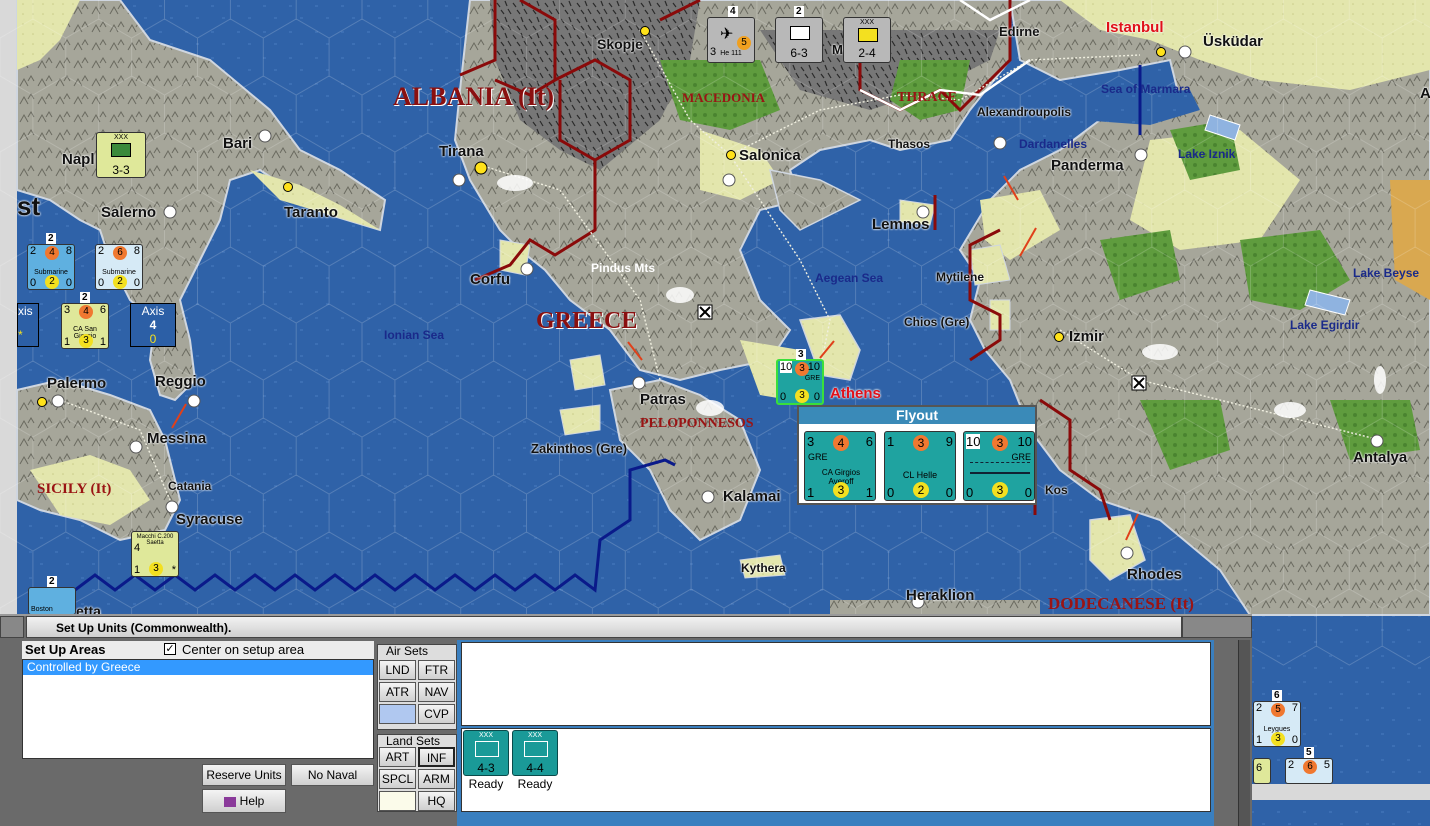  I want to click on axis-box: Axis 4 0, so click(153, 325).